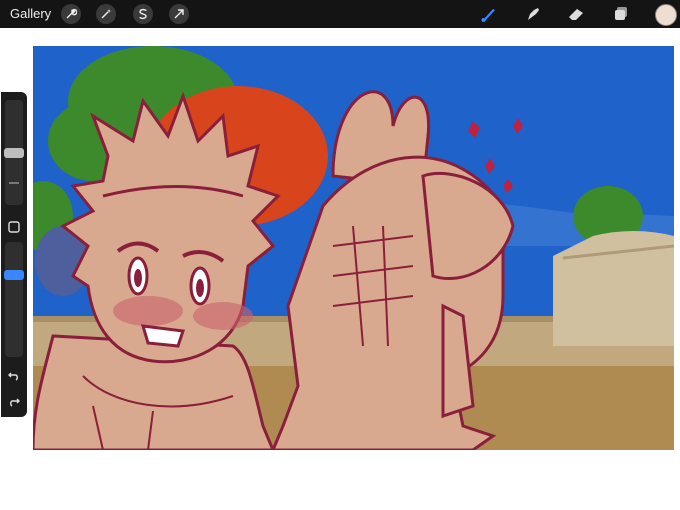 The width and height of the screenshot is (680, 510). I want to click on opacity-slider, so click(14, 299).